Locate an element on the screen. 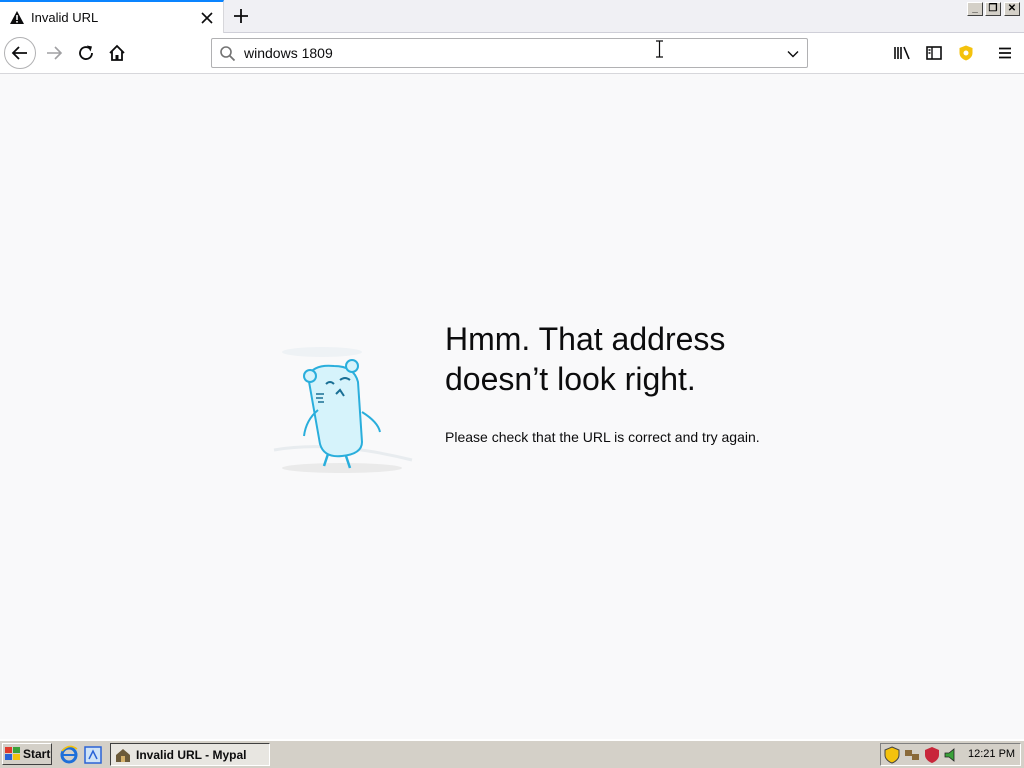 This screenshot has width=1024, height=768. warning-icon is located at coordinates (17, 17).